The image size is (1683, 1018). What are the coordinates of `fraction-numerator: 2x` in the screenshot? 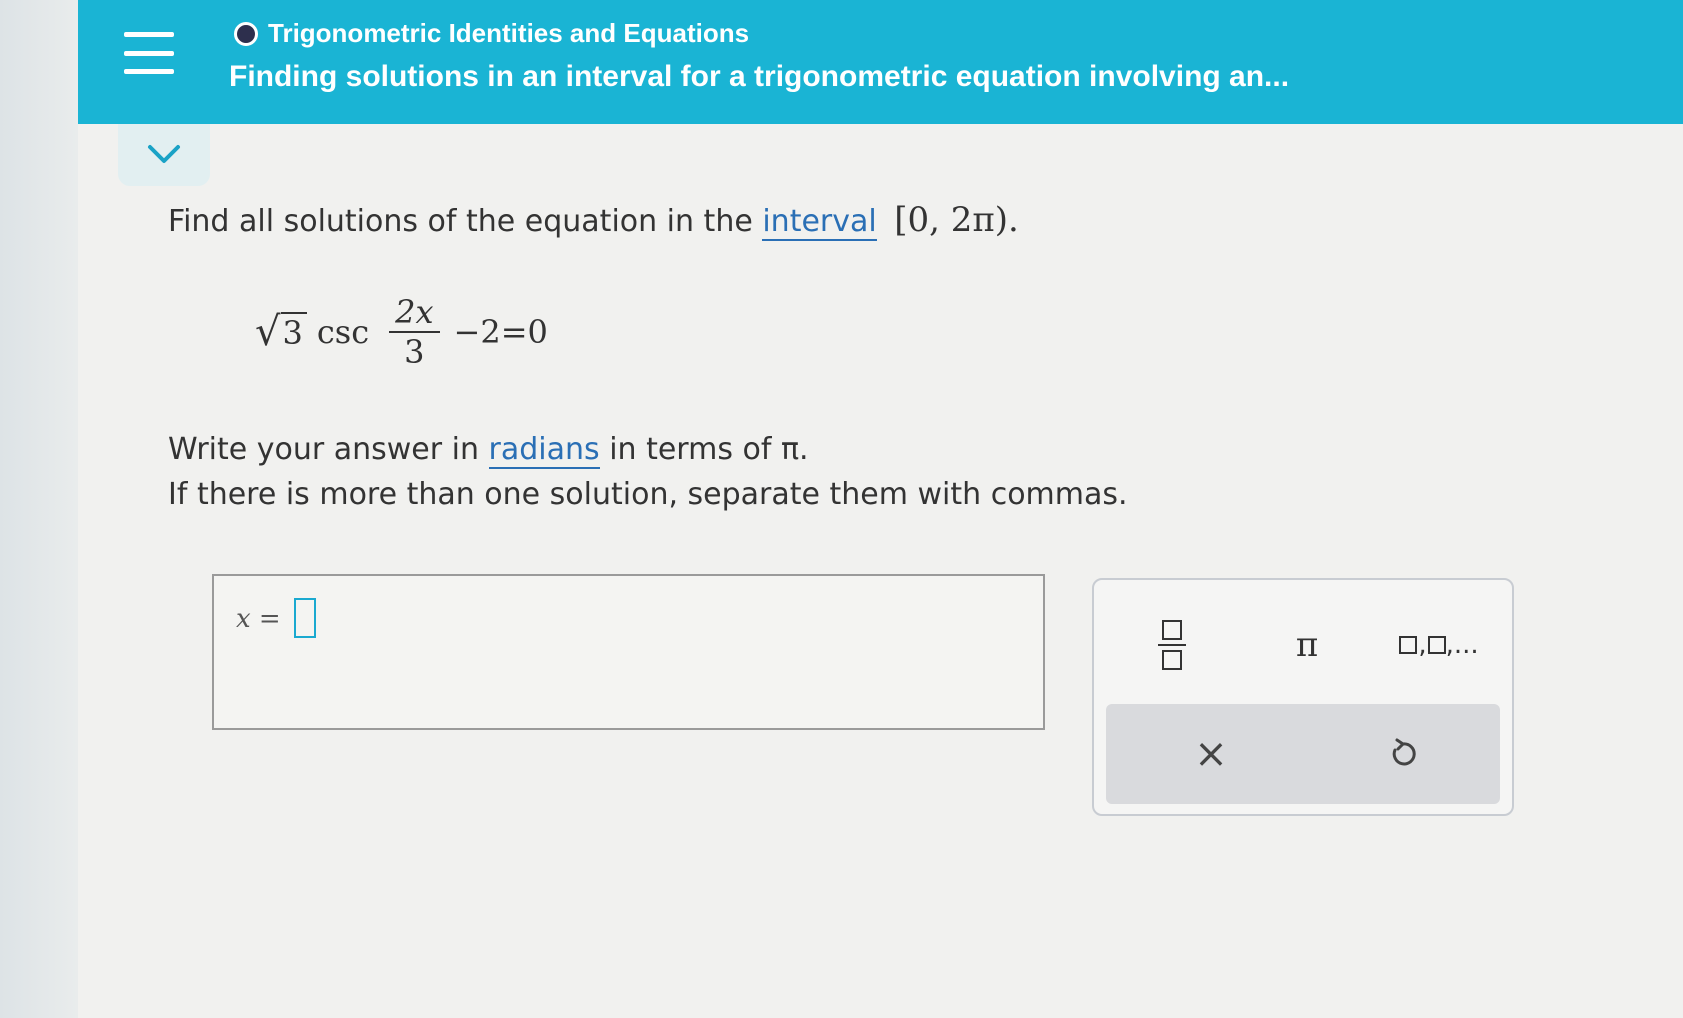 It's located at (414, 313).